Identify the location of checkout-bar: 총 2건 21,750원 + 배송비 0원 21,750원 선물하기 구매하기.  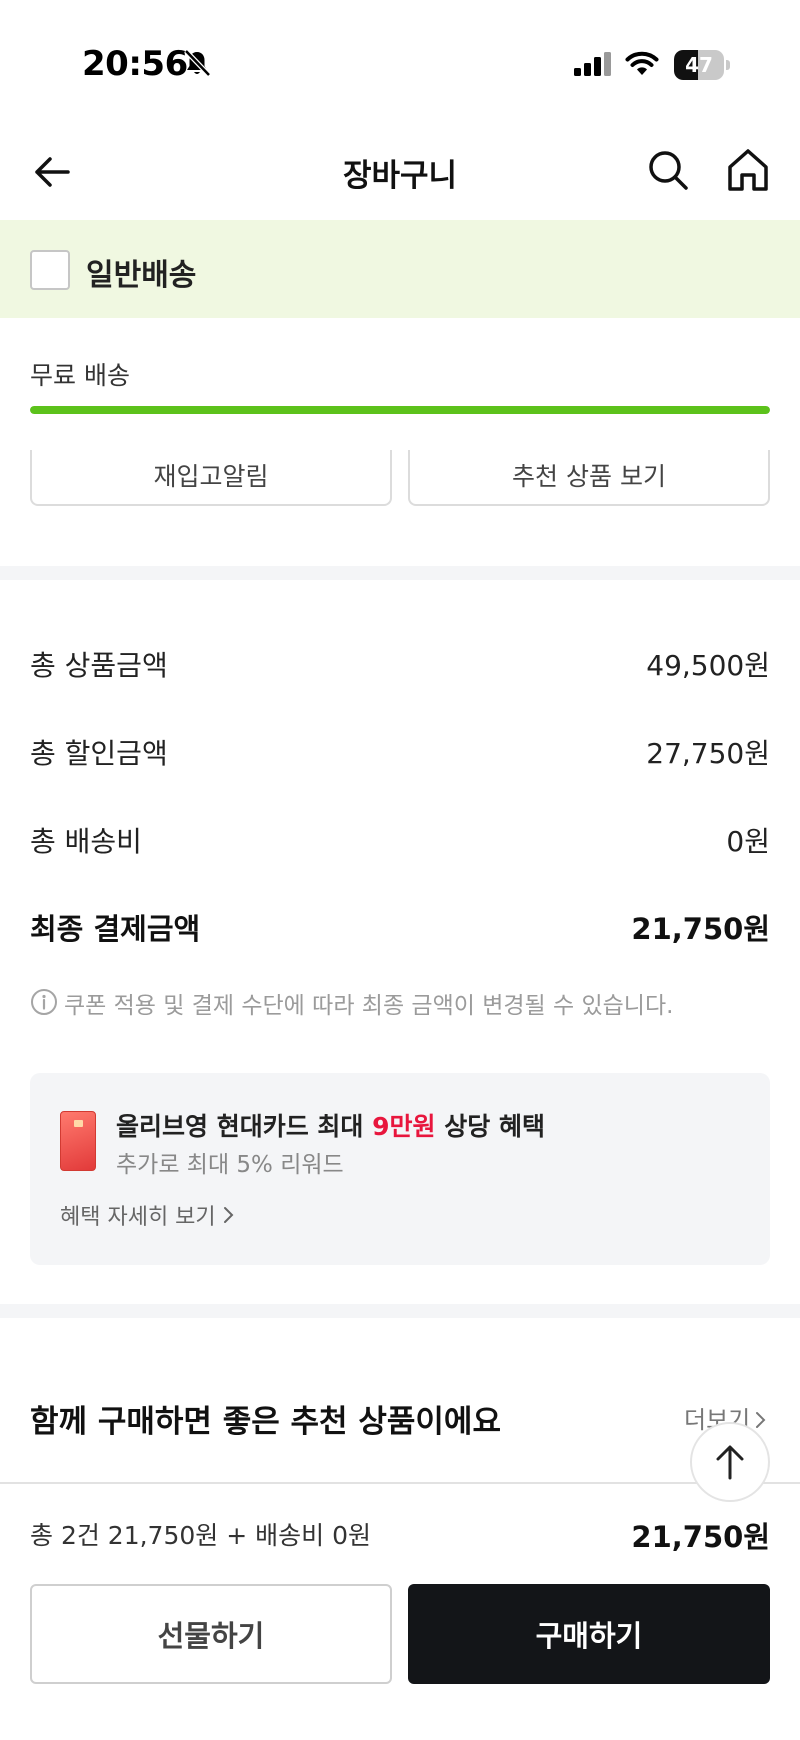
(400, 1611).